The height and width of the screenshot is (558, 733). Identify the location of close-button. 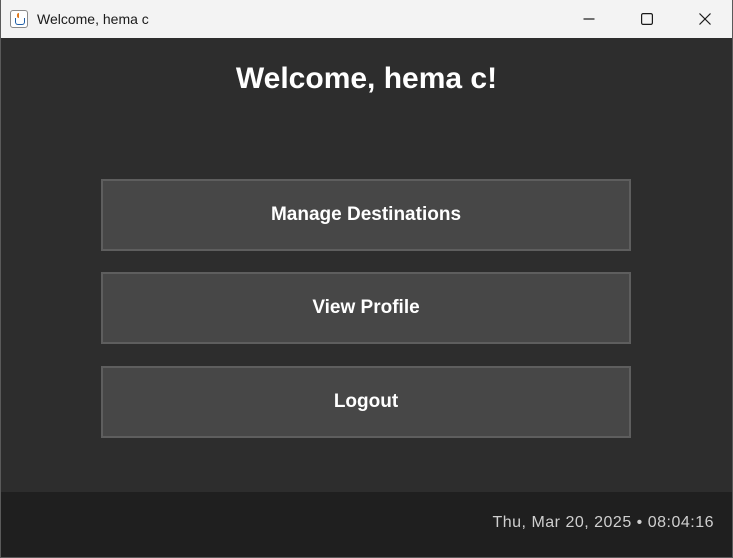
(704, 19).